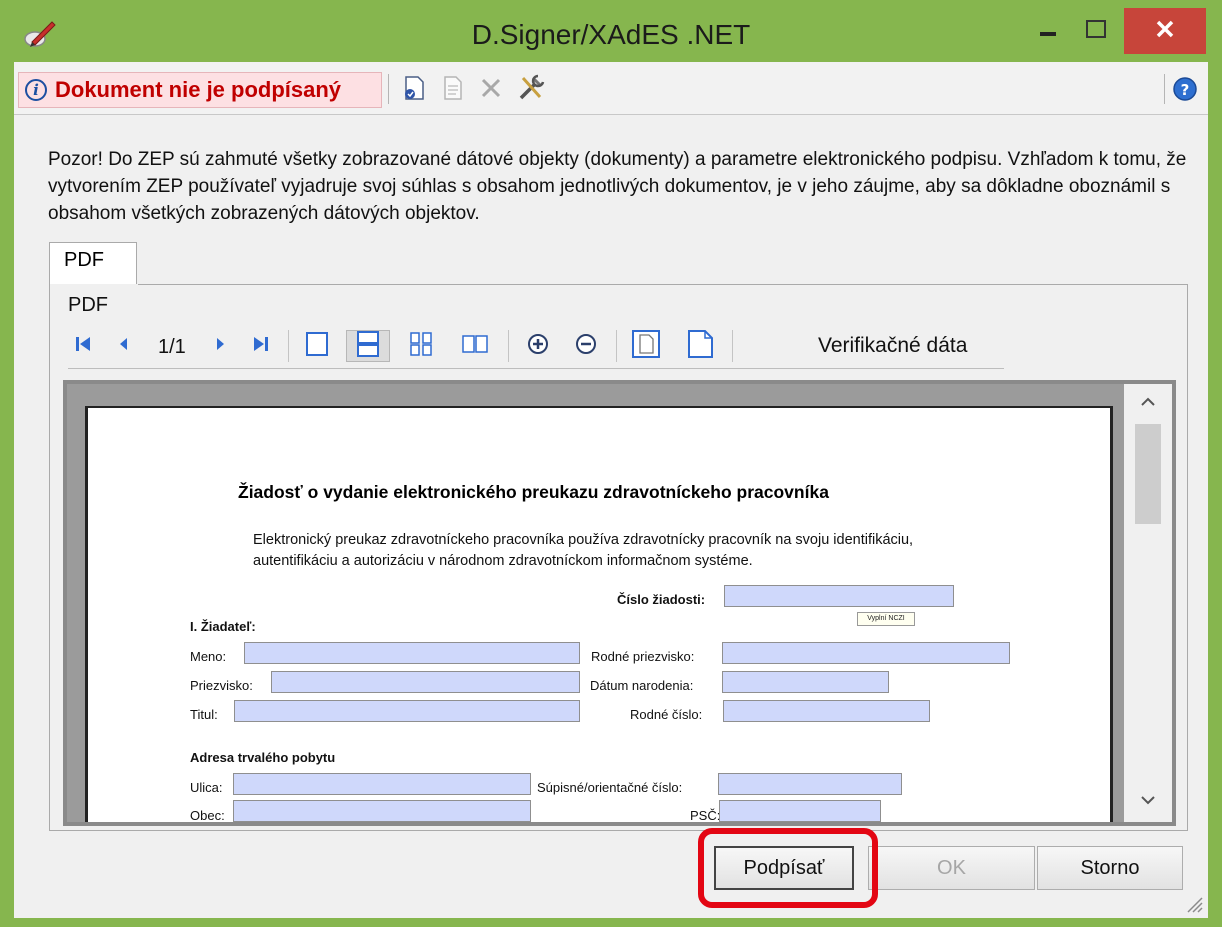  Describe the element at coordinates (800, 811) in the screenshot. I see `postal-code-field` at that location.